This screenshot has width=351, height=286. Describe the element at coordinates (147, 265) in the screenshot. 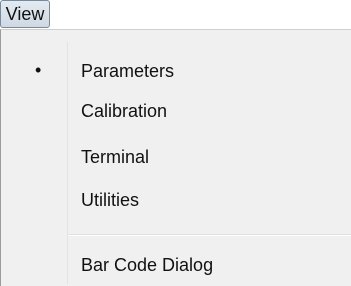

I see `menu-item-label: Bar Code Dialog` at that location.